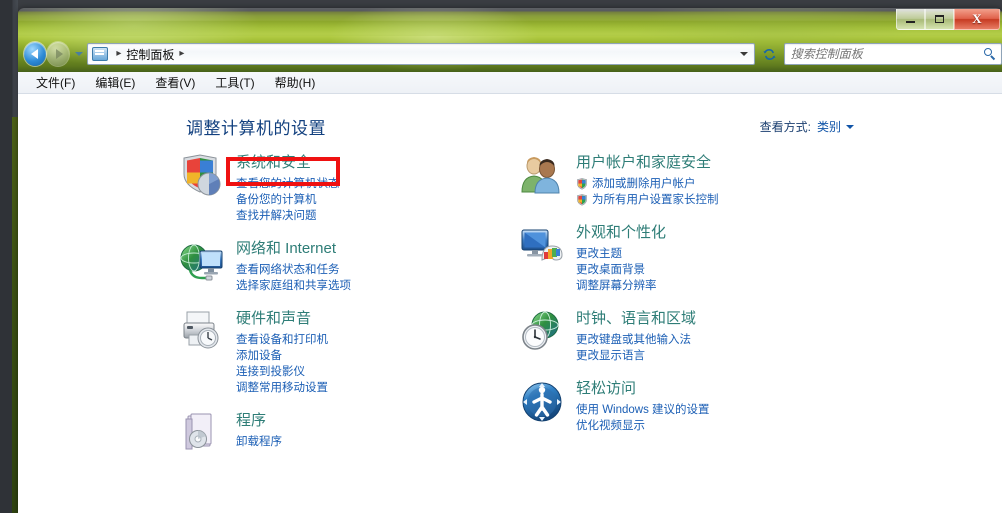 The height and width of the screenshot is (513, 1002). What do you see at coordinates (717, 356) in the screenshot?
I see `category-link-clock-language-region-1: 更改显示语言` at bounding box center [717, 356].